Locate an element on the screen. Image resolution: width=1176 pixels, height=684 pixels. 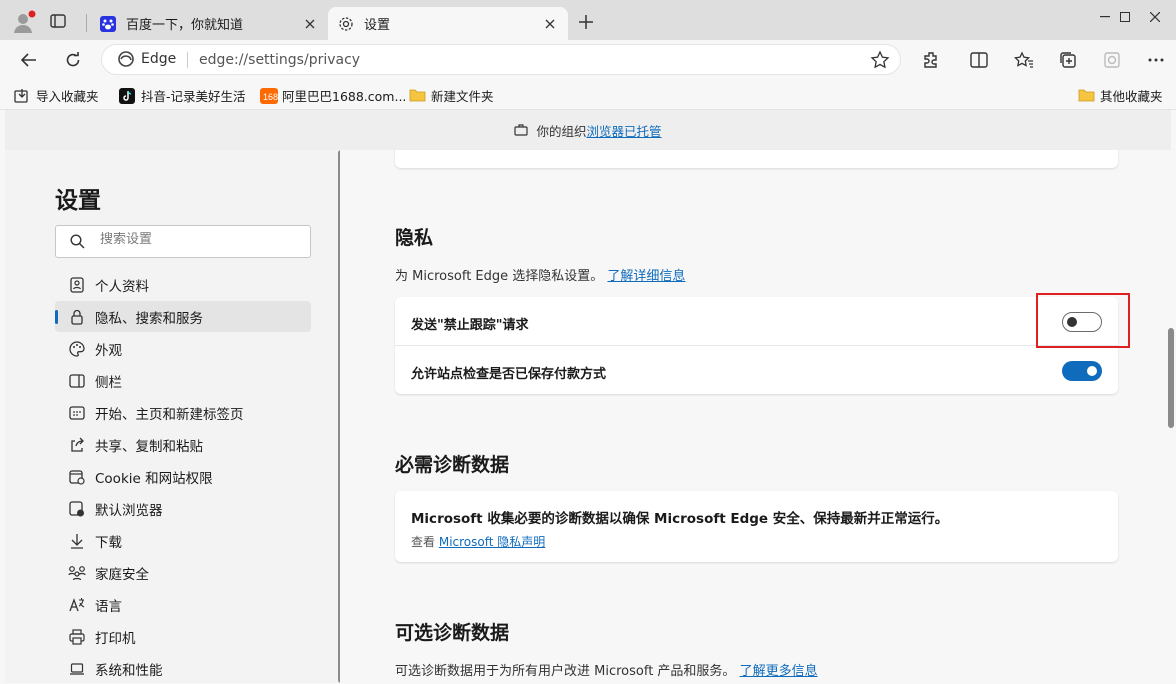
search-box is located at coordinates (183, 241).